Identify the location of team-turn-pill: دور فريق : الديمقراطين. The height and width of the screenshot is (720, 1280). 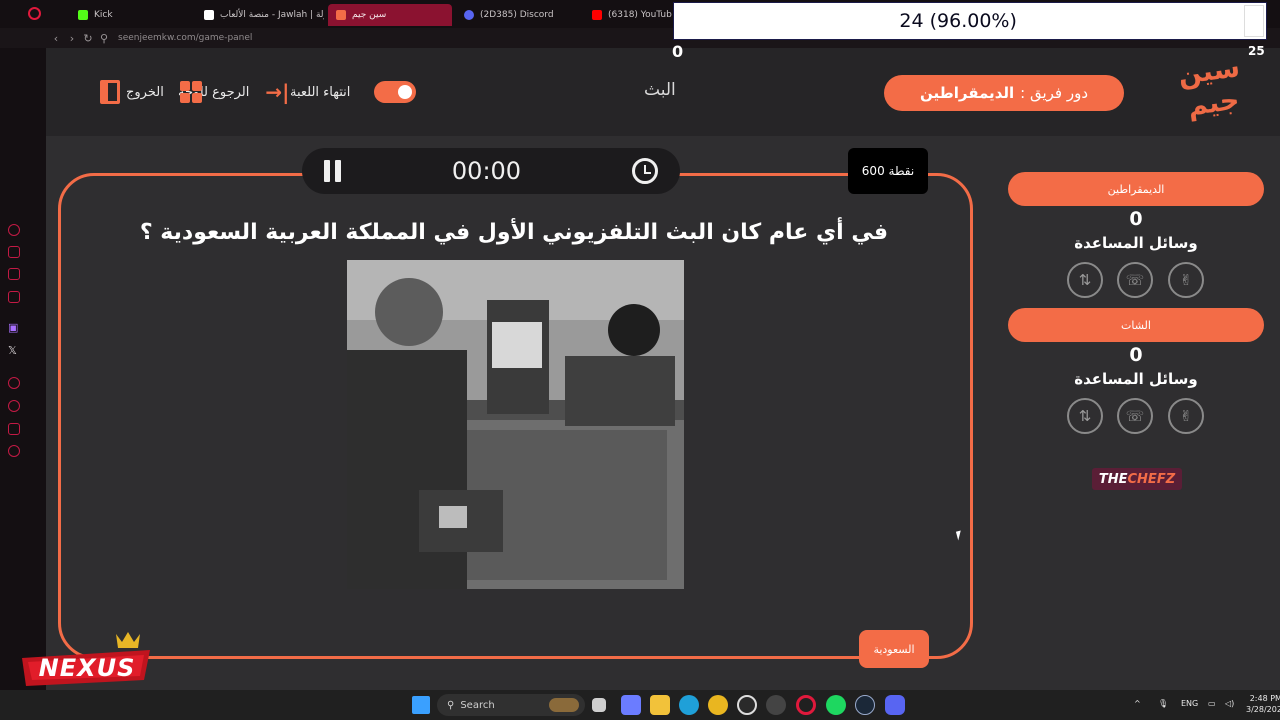
(1004, 93).